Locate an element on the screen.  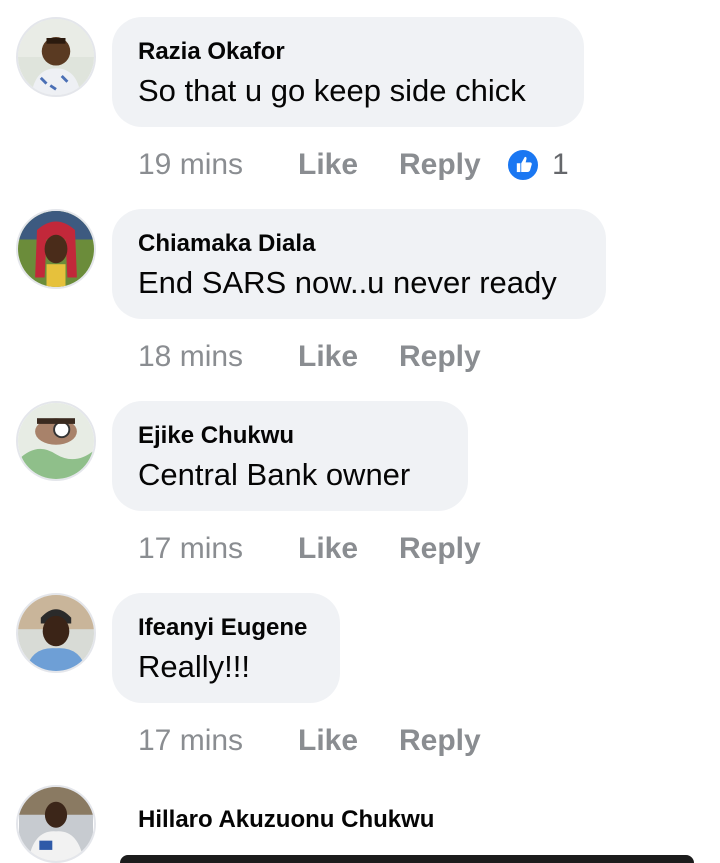
comment-timestamp: 19 mins is located at coordinates (190, 165).